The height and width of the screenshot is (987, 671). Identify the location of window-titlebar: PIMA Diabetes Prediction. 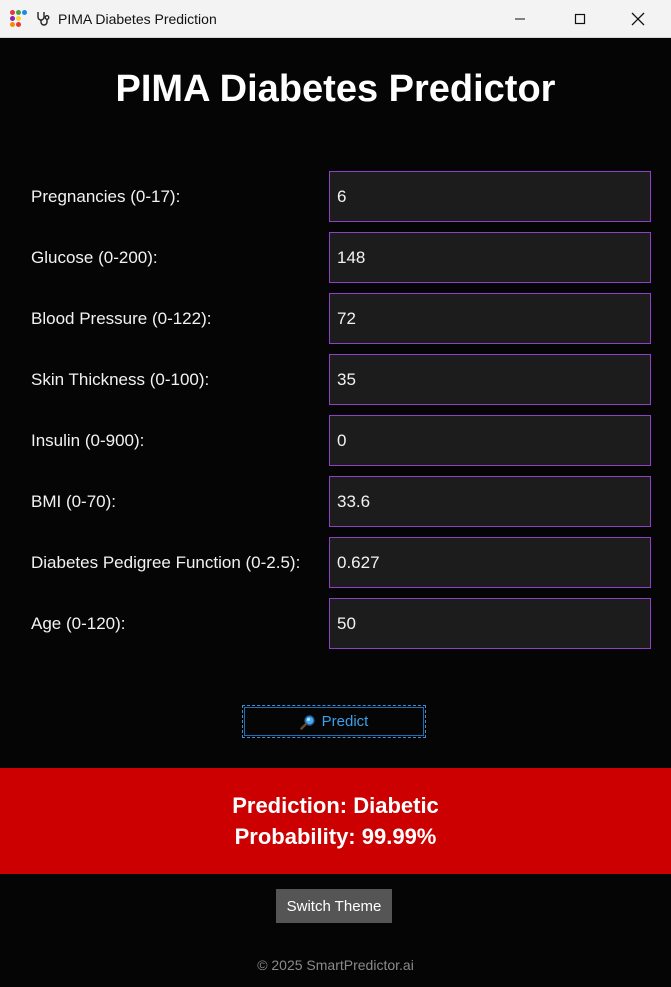
(335, 19).